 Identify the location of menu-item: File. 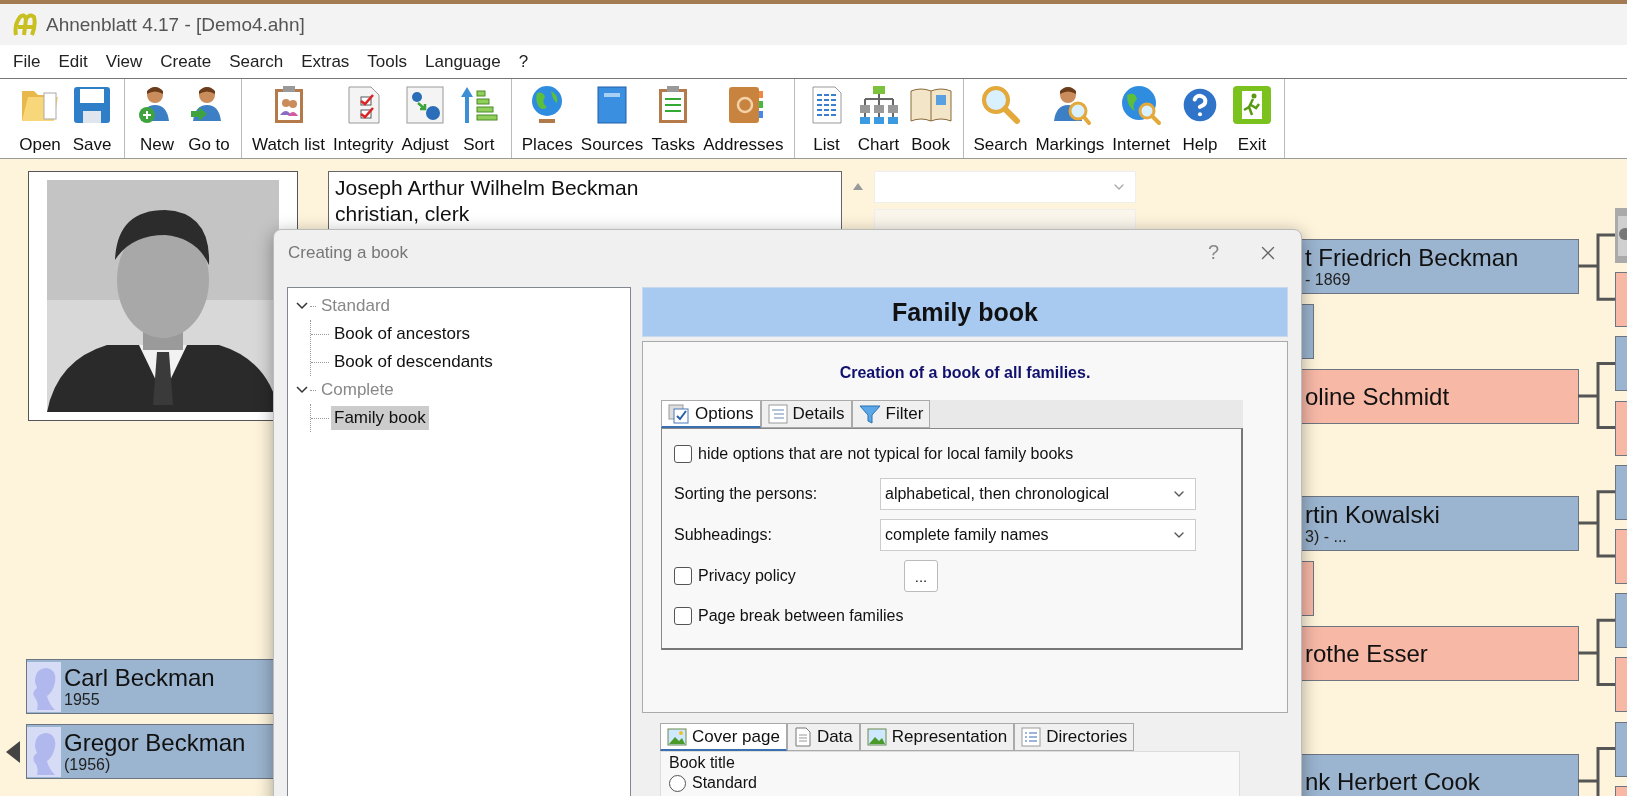
(27, 61).